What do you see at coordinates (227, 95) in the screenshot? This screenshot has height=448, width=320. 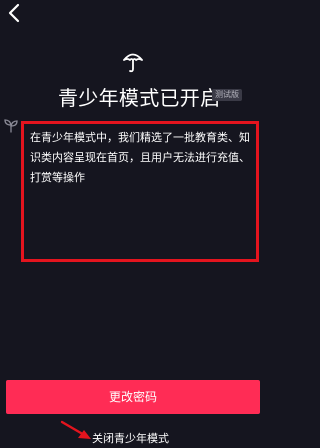 I see `beta-badge: 测试版` at bounding box center [227, 95].